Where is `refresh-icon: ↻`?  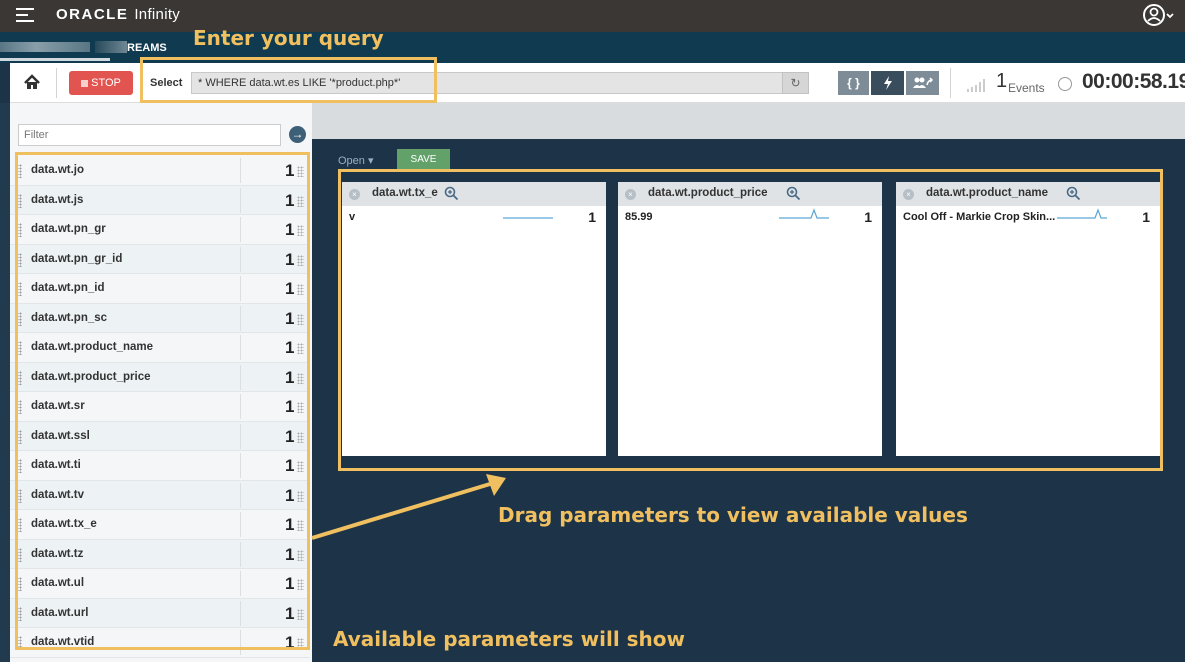
refresh-icon: ↻ is located at coordinates (795, 83).